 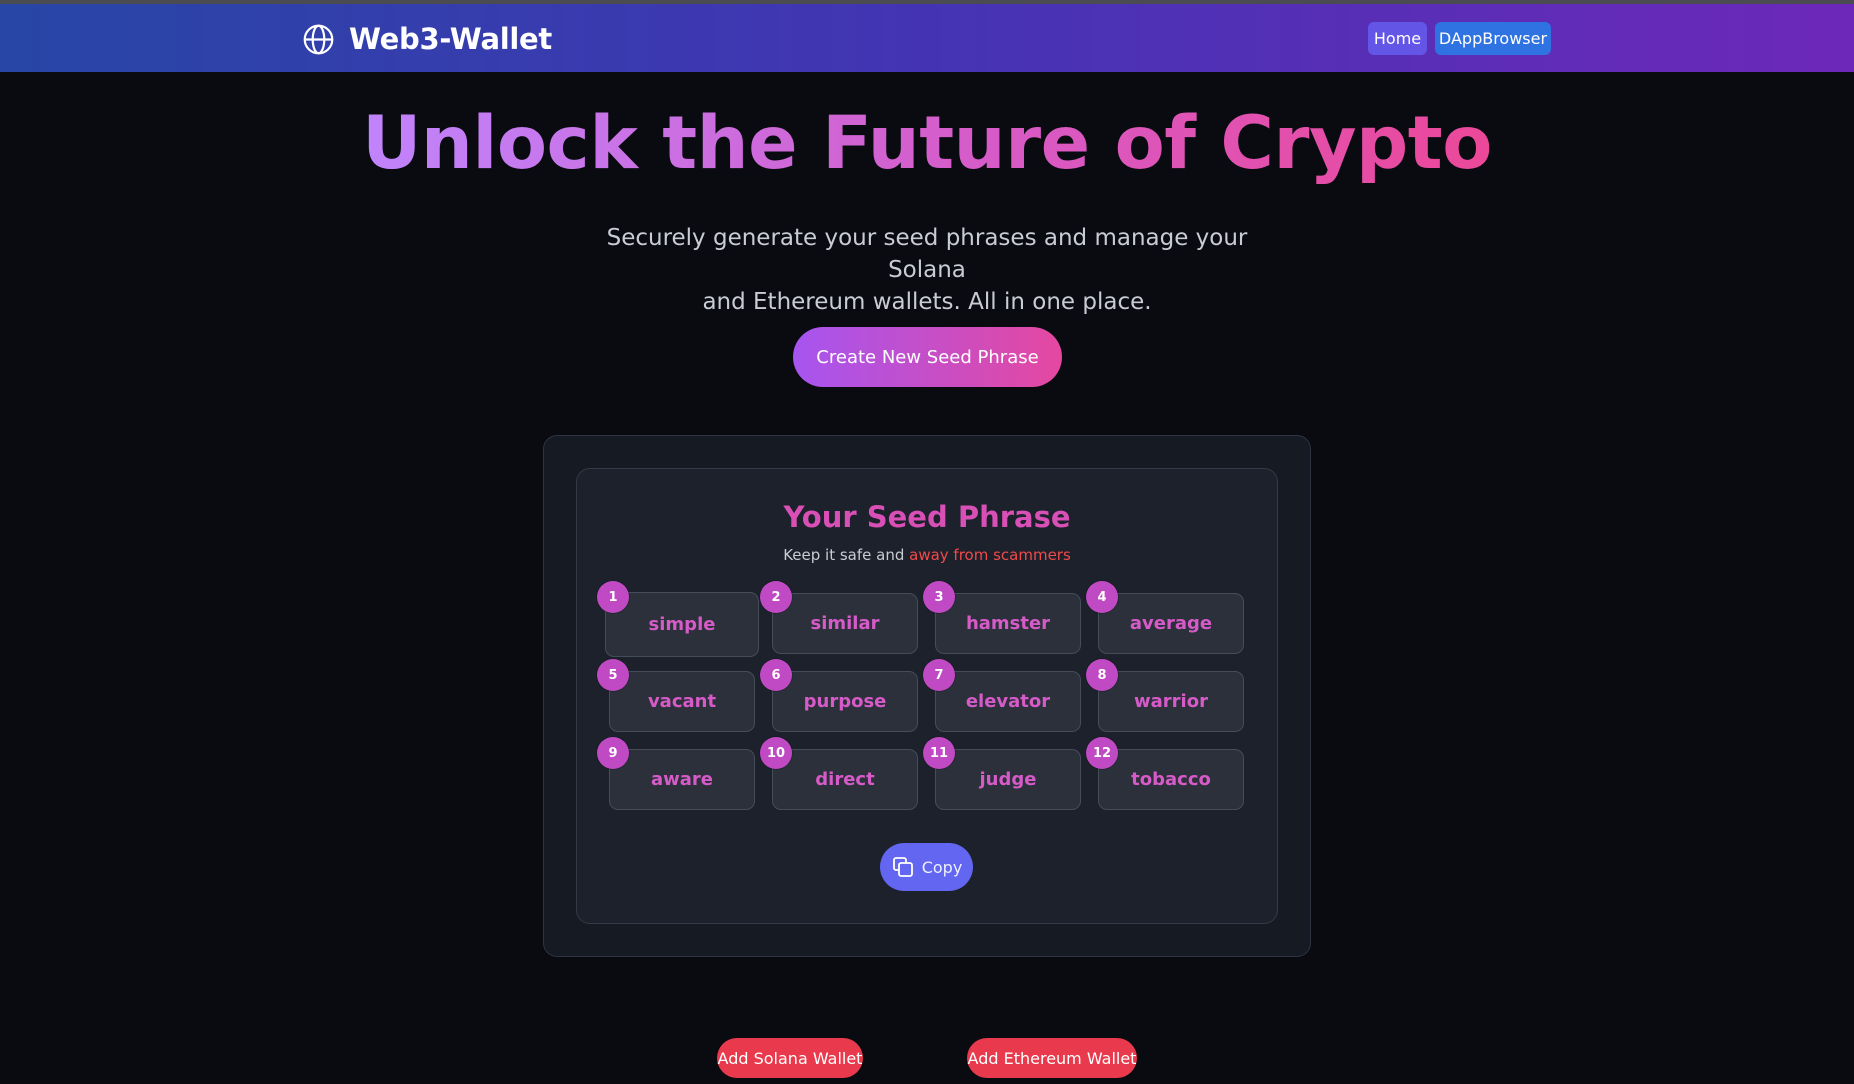 What do you see at coordinates (682, 701) in the screenshot?
I see `seed-word: vacant` at bounding box center [682, 701].